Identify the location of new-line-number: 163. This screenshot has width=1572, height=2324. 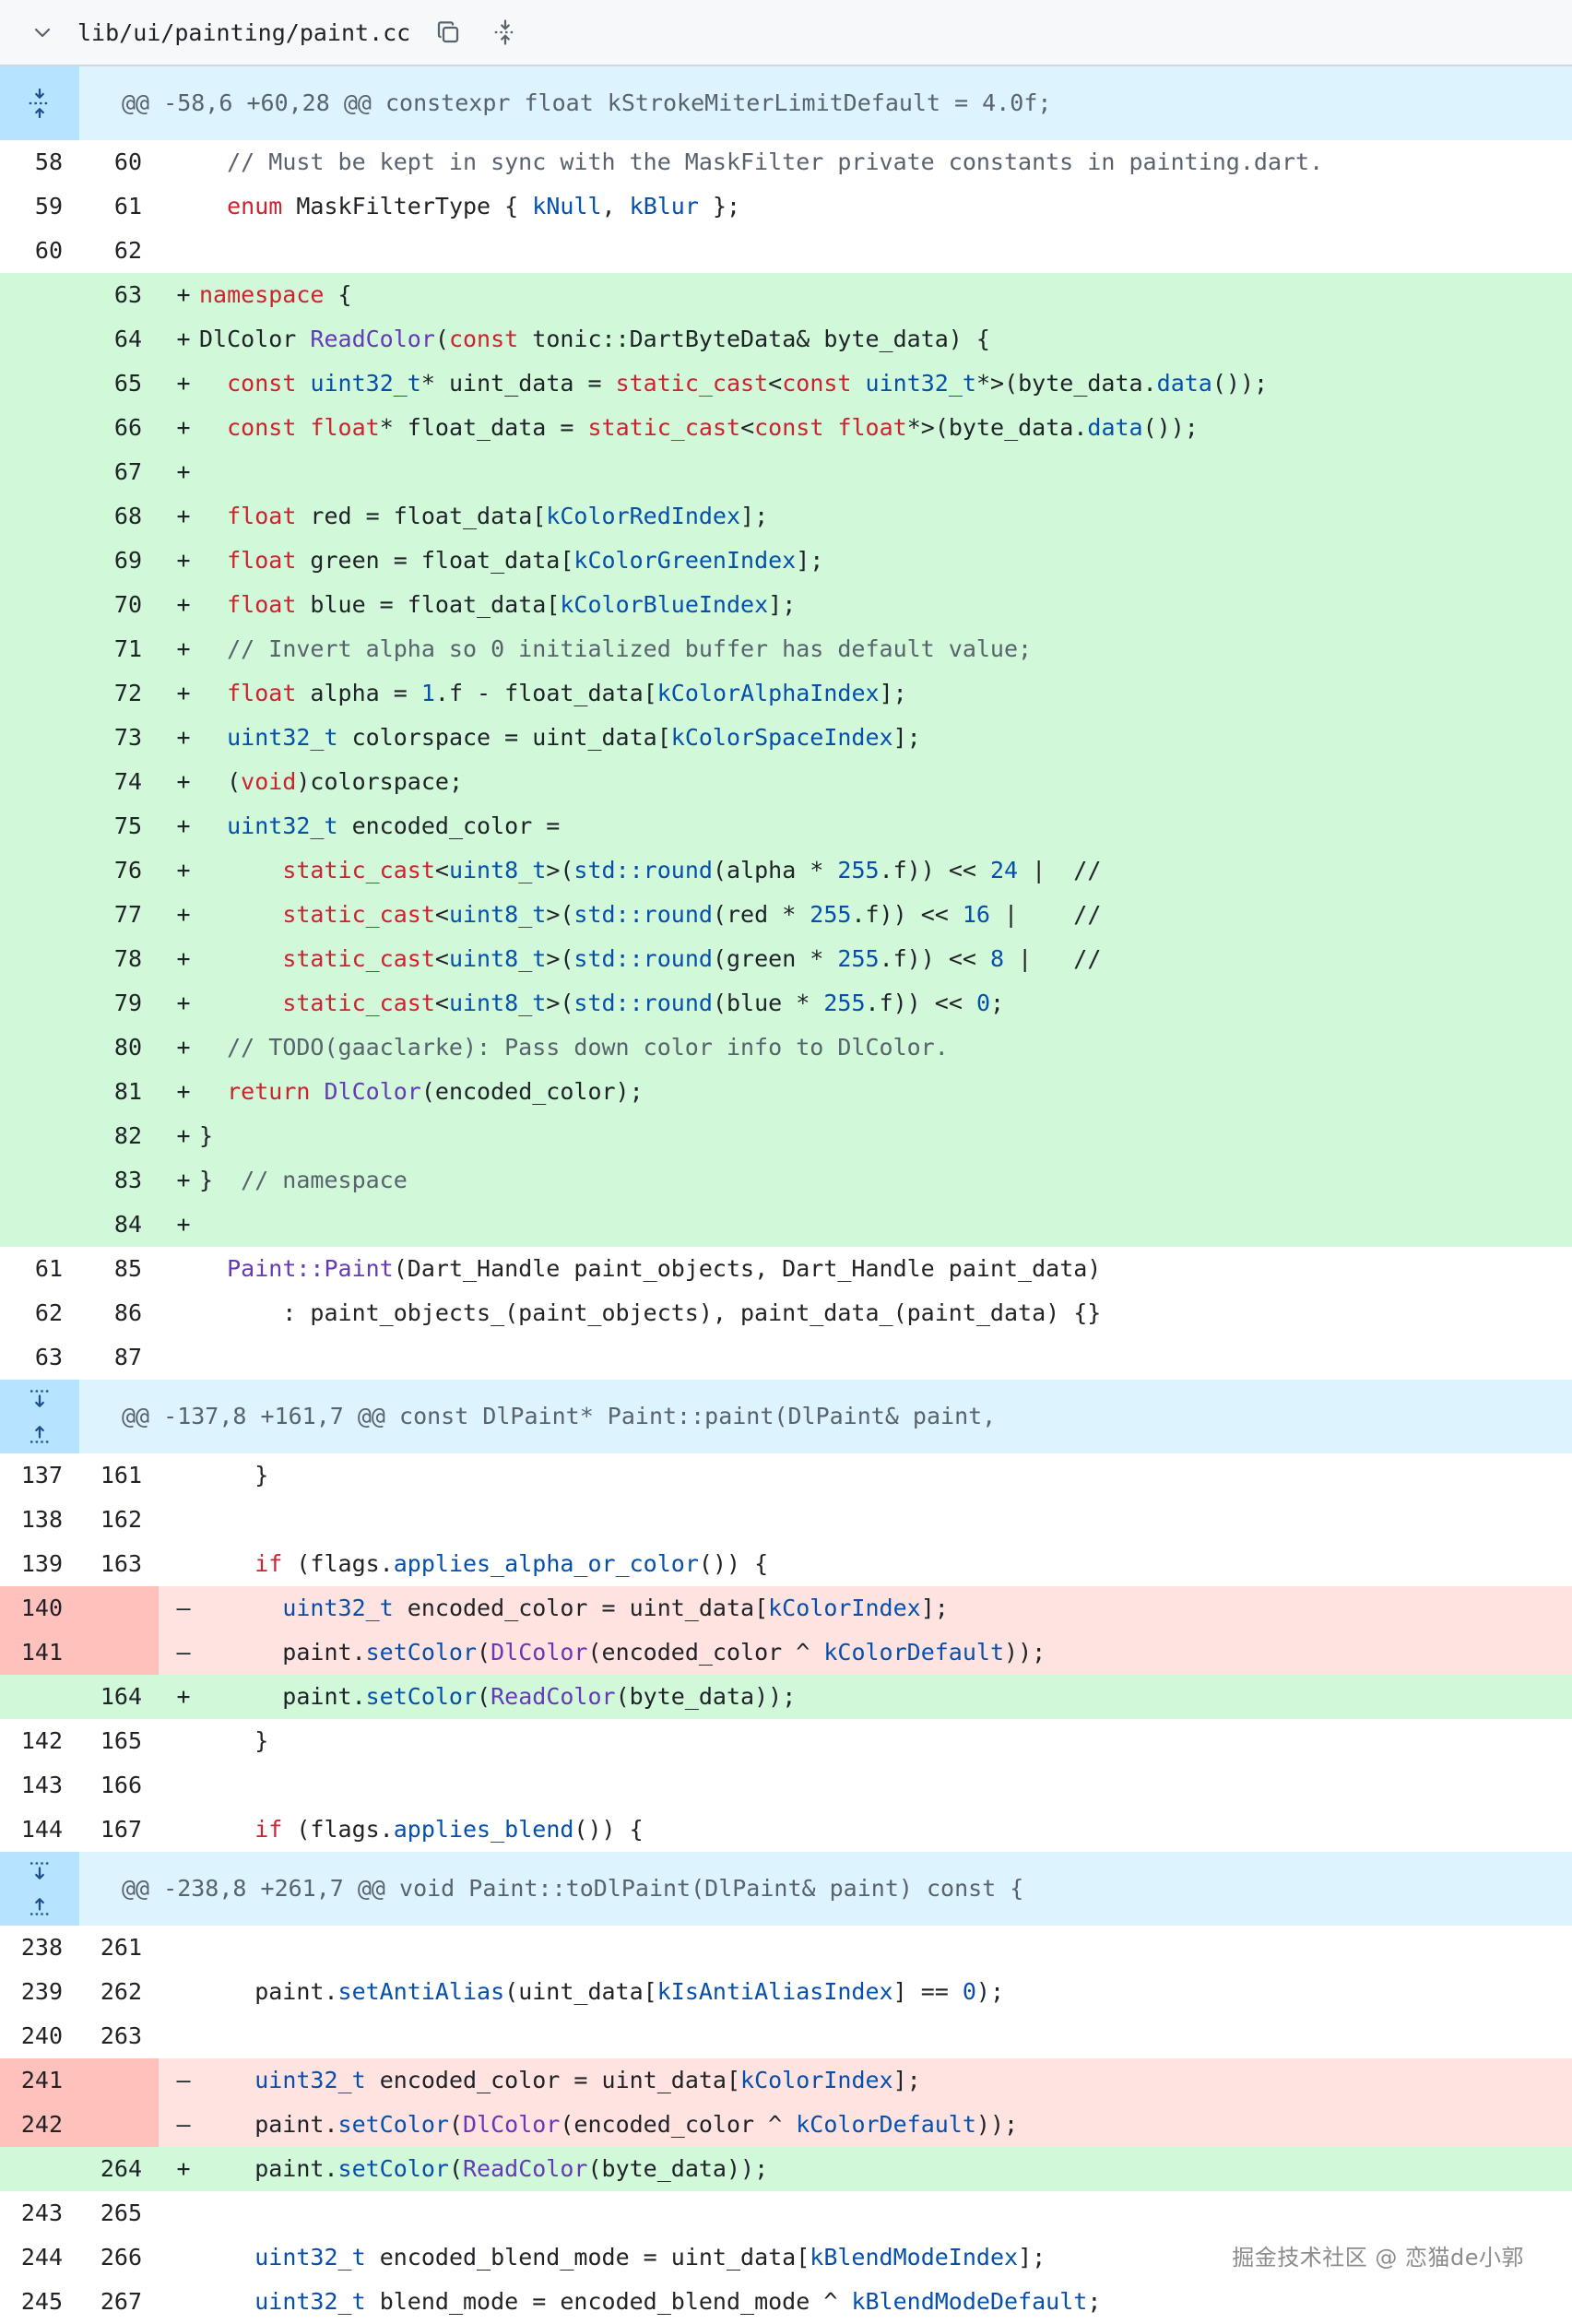
(119, 1564).